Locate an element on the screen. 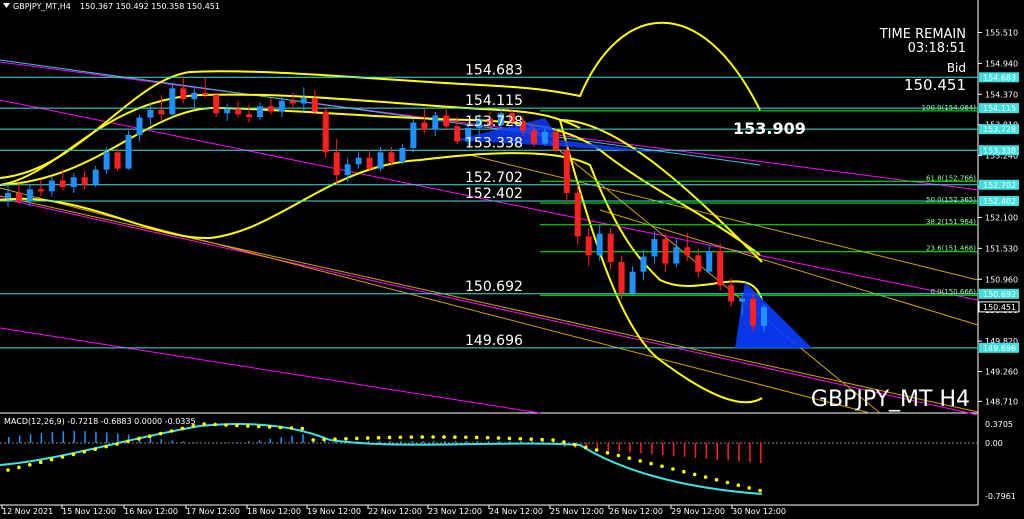 Image resolution: width=1024 pixels, height=519 pixels. level-label: 154.683 is located at coordinates (494, 70).